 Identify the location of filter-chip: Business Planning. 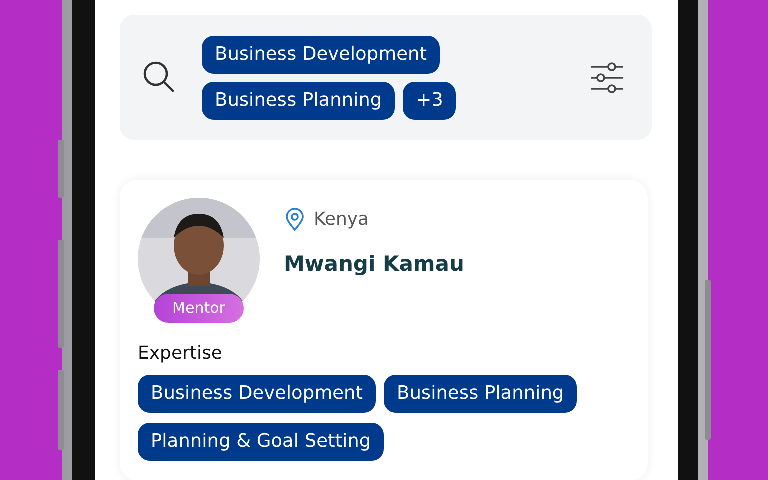
(299, 101).